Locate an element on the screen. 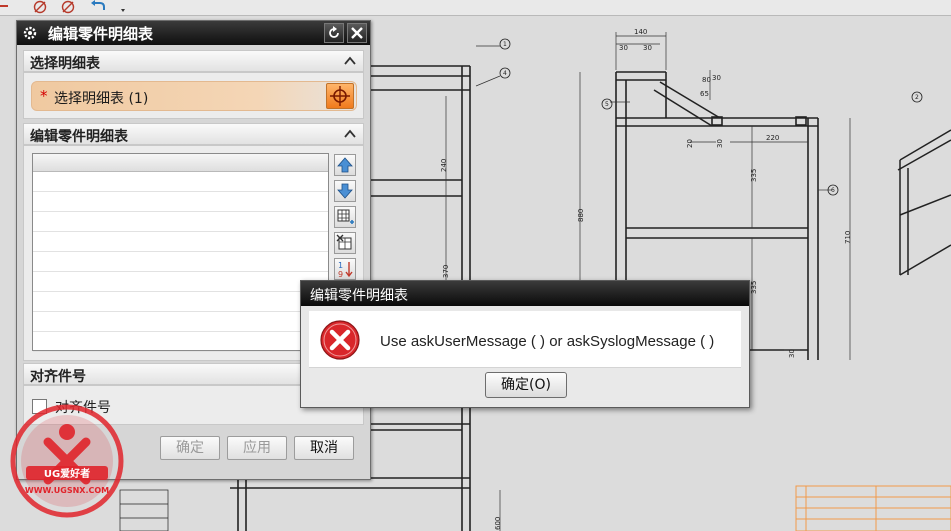 The image size is (951, 531). section-edit-parts-list: 编辑零件明细表 is located at coordinates (193, 134).